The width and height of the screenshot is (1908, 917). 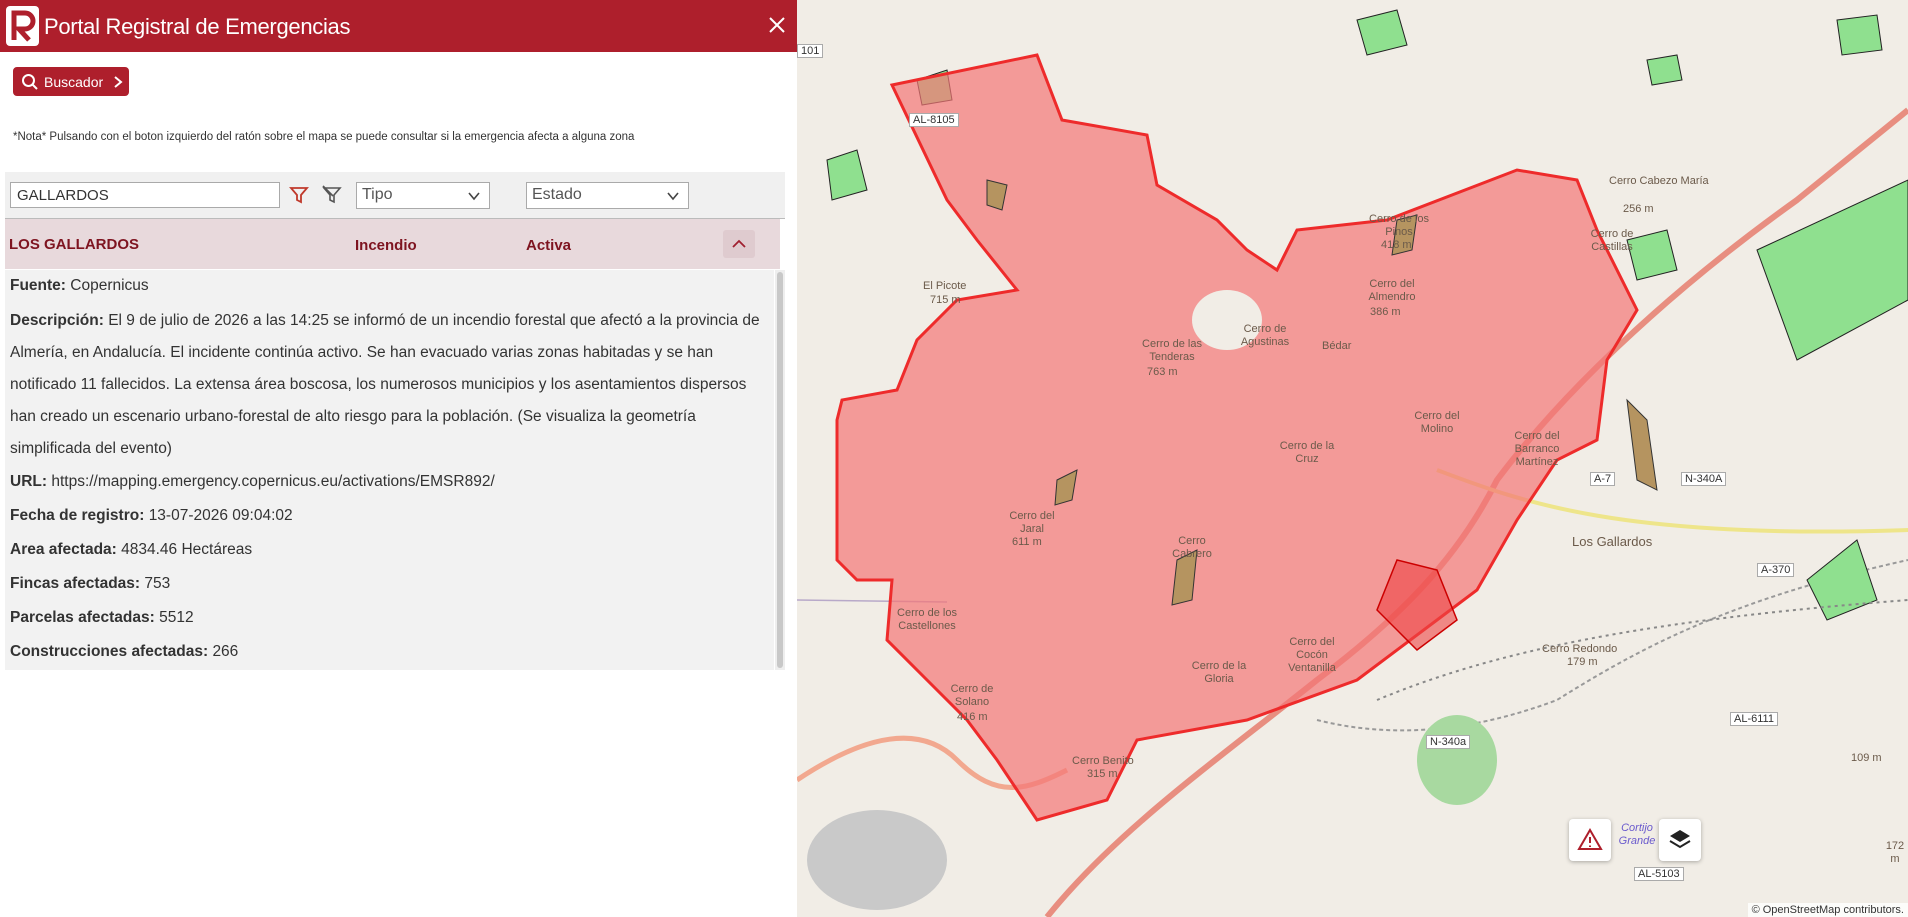 I want to click on scrollbar-thumb, so click(x=780, y=470).